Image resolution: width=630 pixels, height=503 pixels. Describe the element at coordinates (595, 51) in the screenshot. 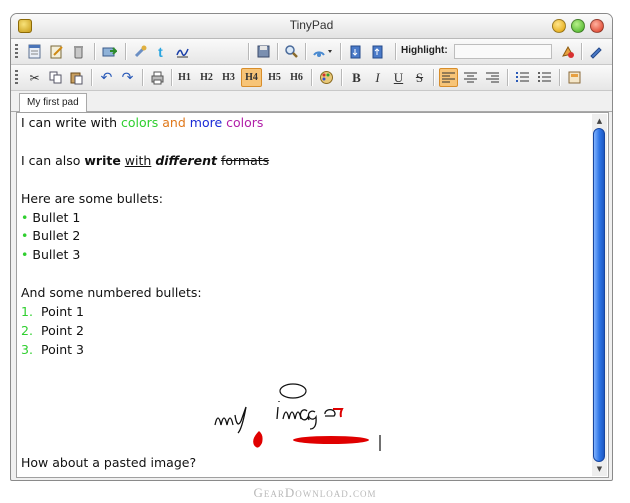

I see `pen-icon` at that location.